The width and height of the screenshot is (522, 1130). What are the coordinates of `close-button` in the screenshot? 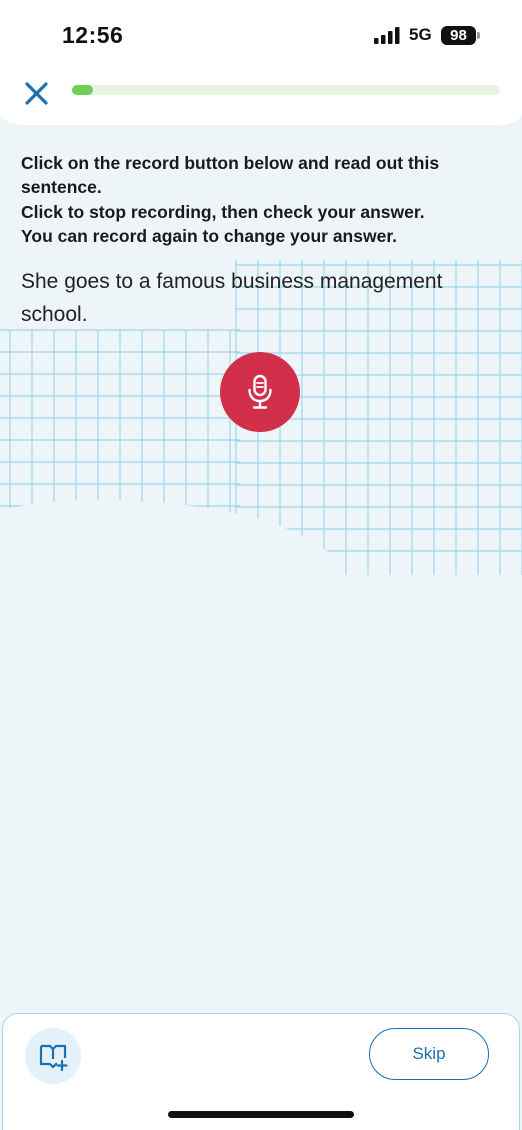 It's located at (37, 93).